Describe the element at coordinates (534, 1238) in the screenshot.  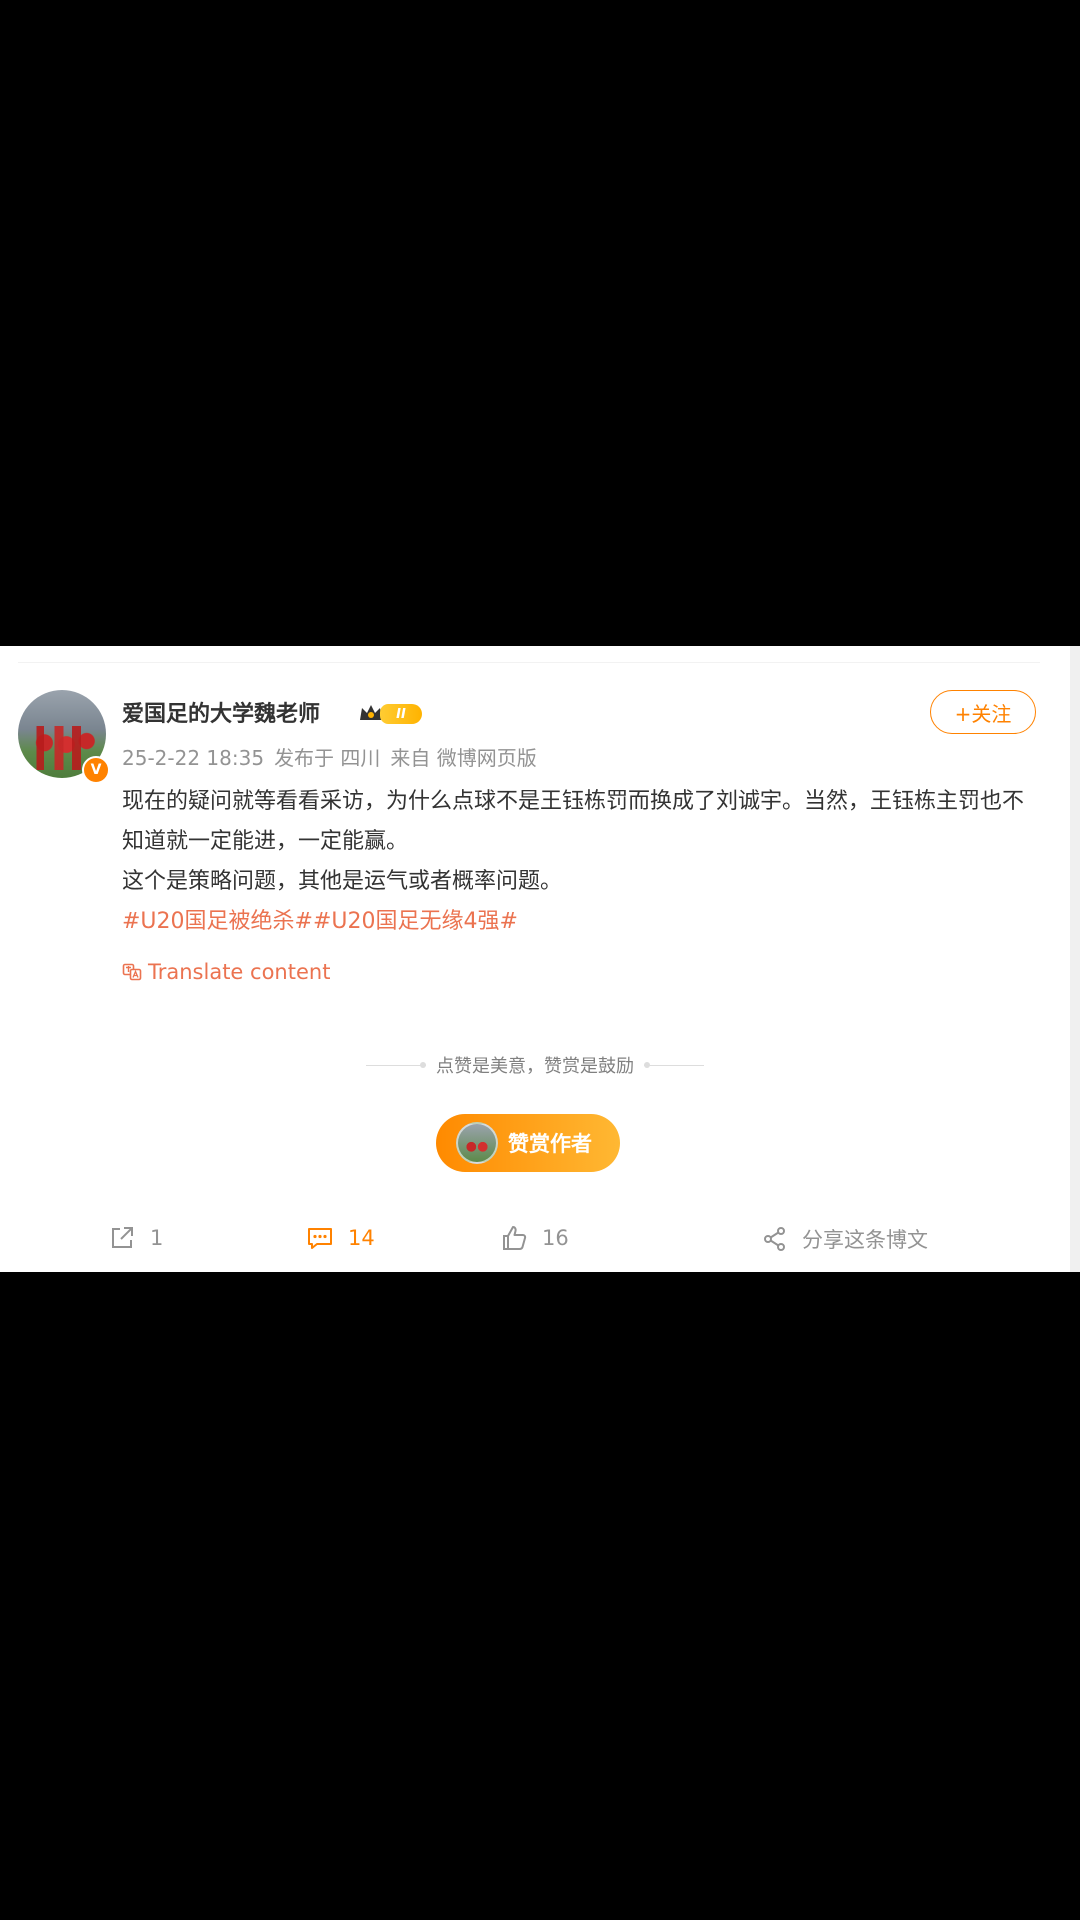
I see `like-button: 16` at that location.